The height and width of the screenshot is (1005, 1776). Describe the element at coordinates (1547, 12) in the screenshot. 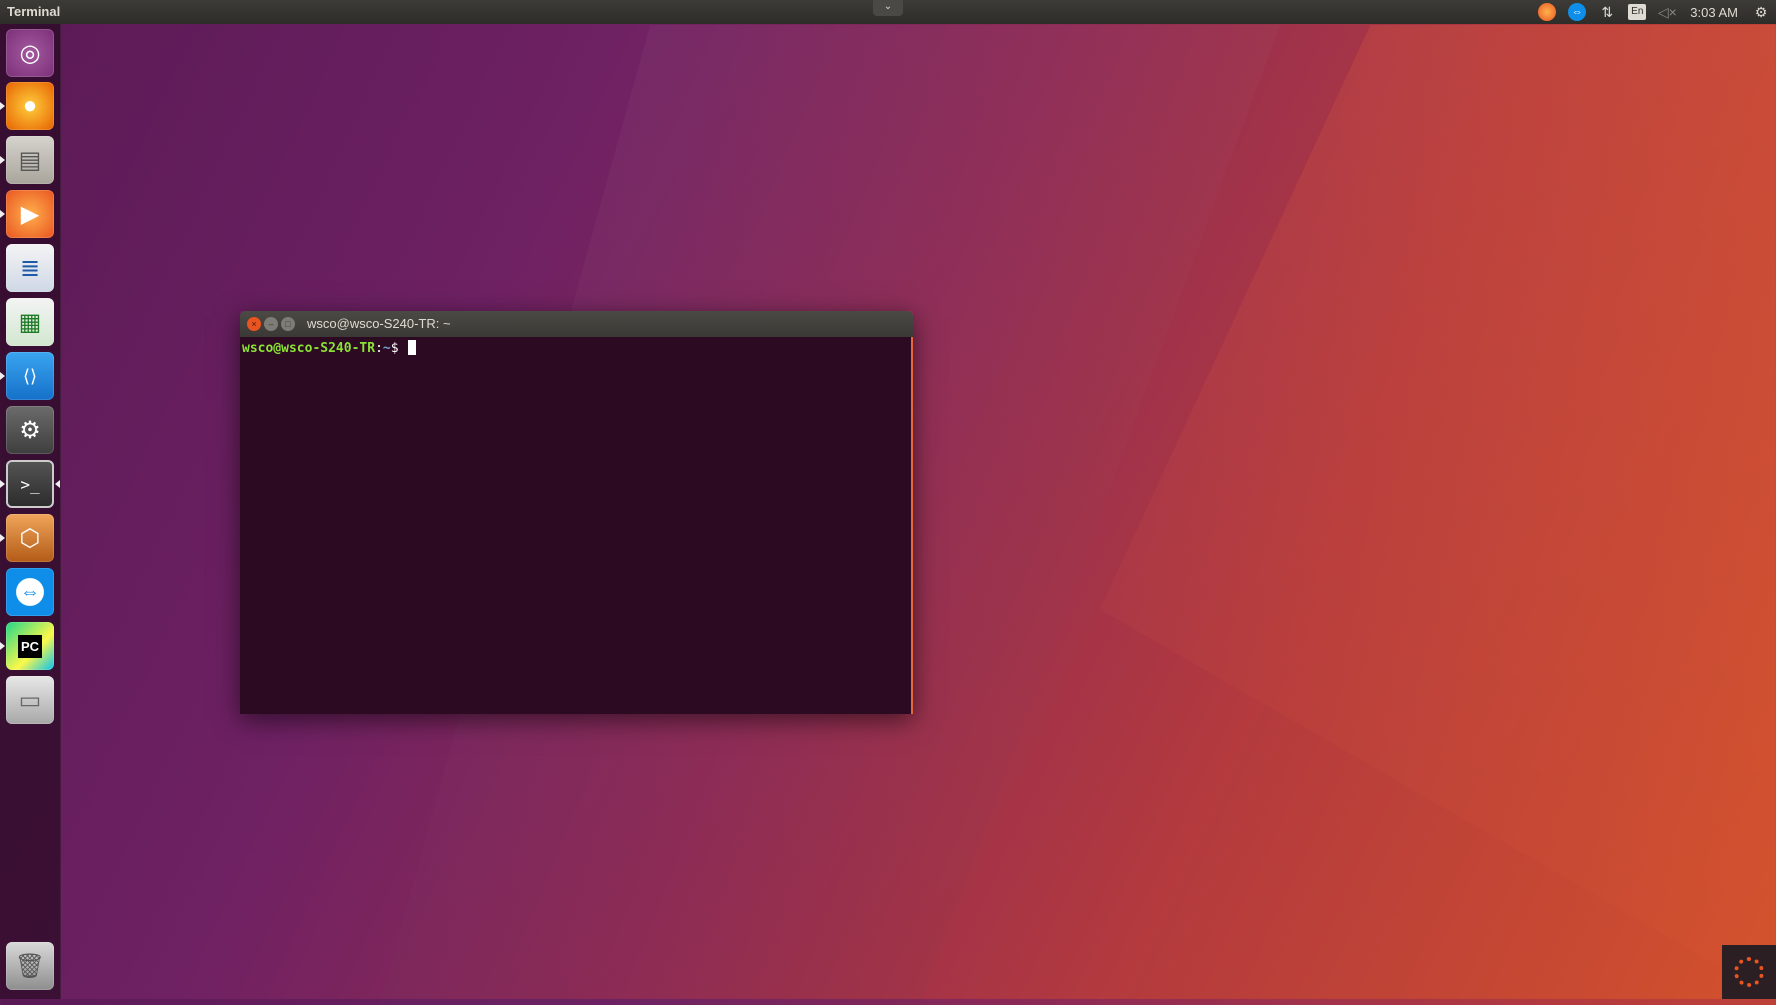

I see `update-notifier-icon` at that location.